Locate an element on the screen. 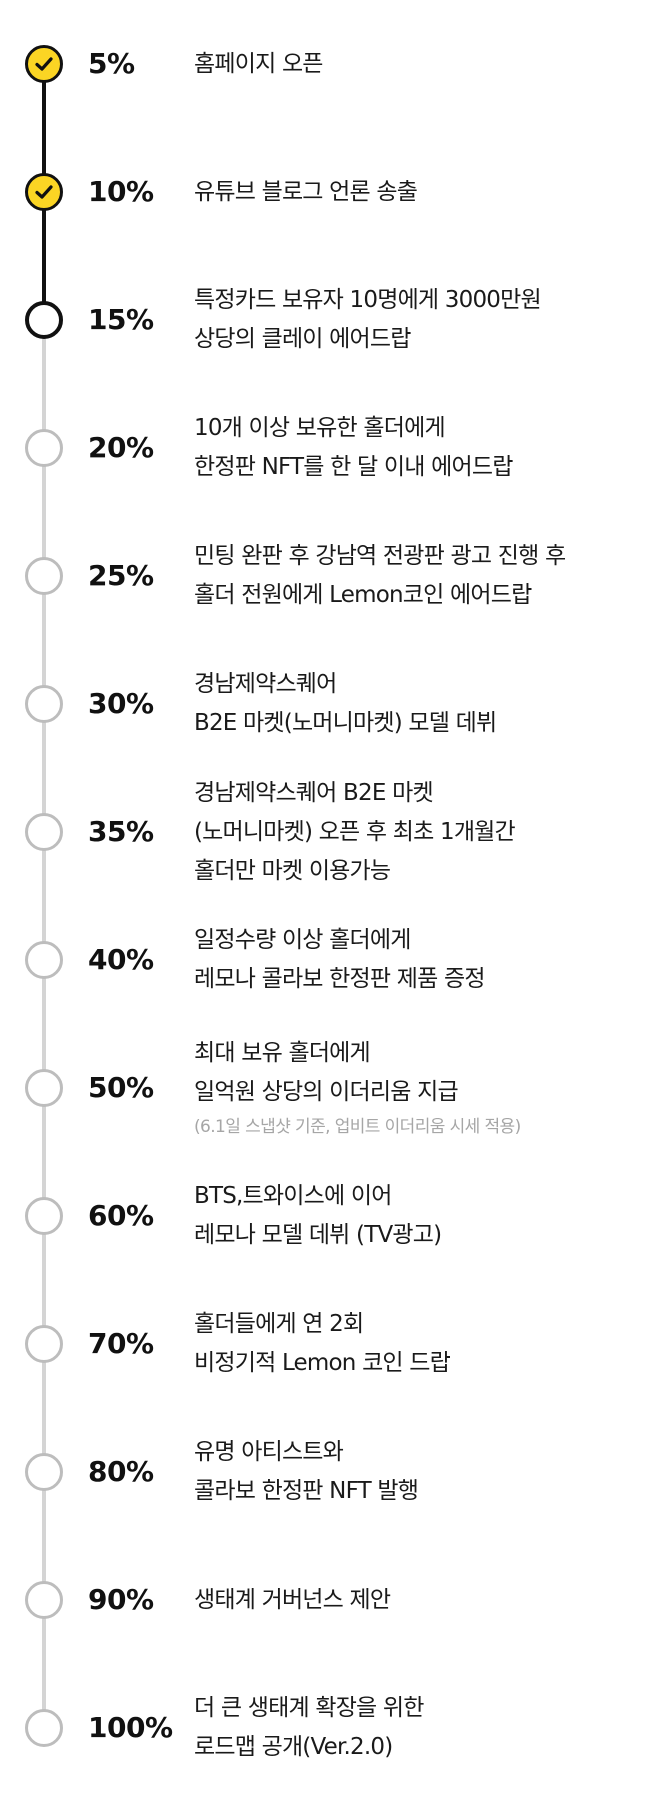 Image resolution: width=656 pixels, height=1812 pixels. milestone-description-line: 최대 보유 홀더에게 is located at coordinates (282, 1053).